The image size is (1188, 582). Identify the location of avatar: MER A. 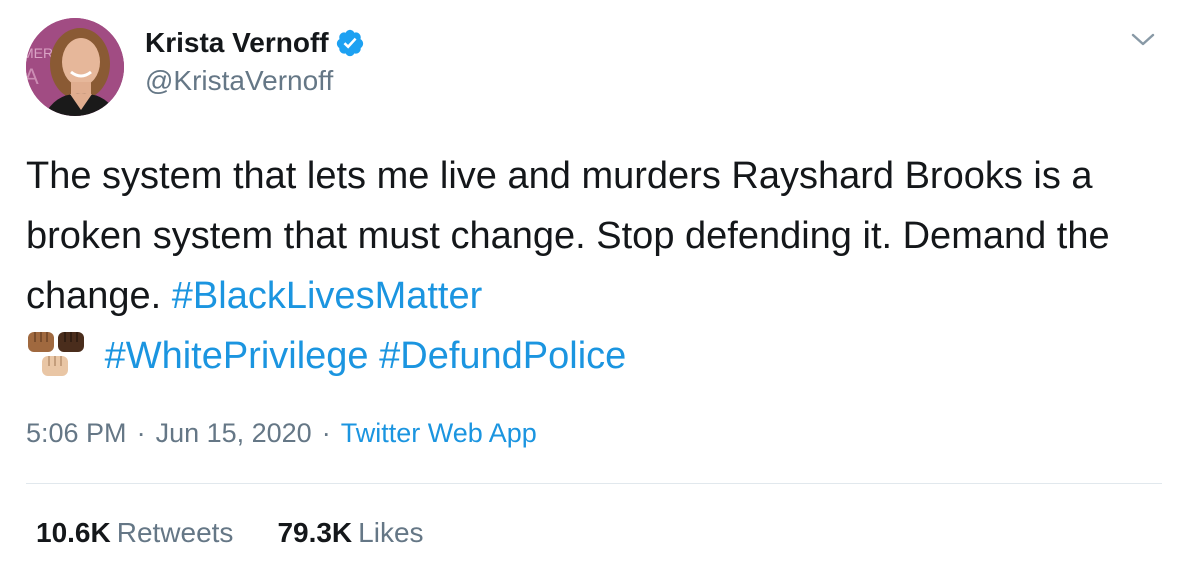
(75, 67).